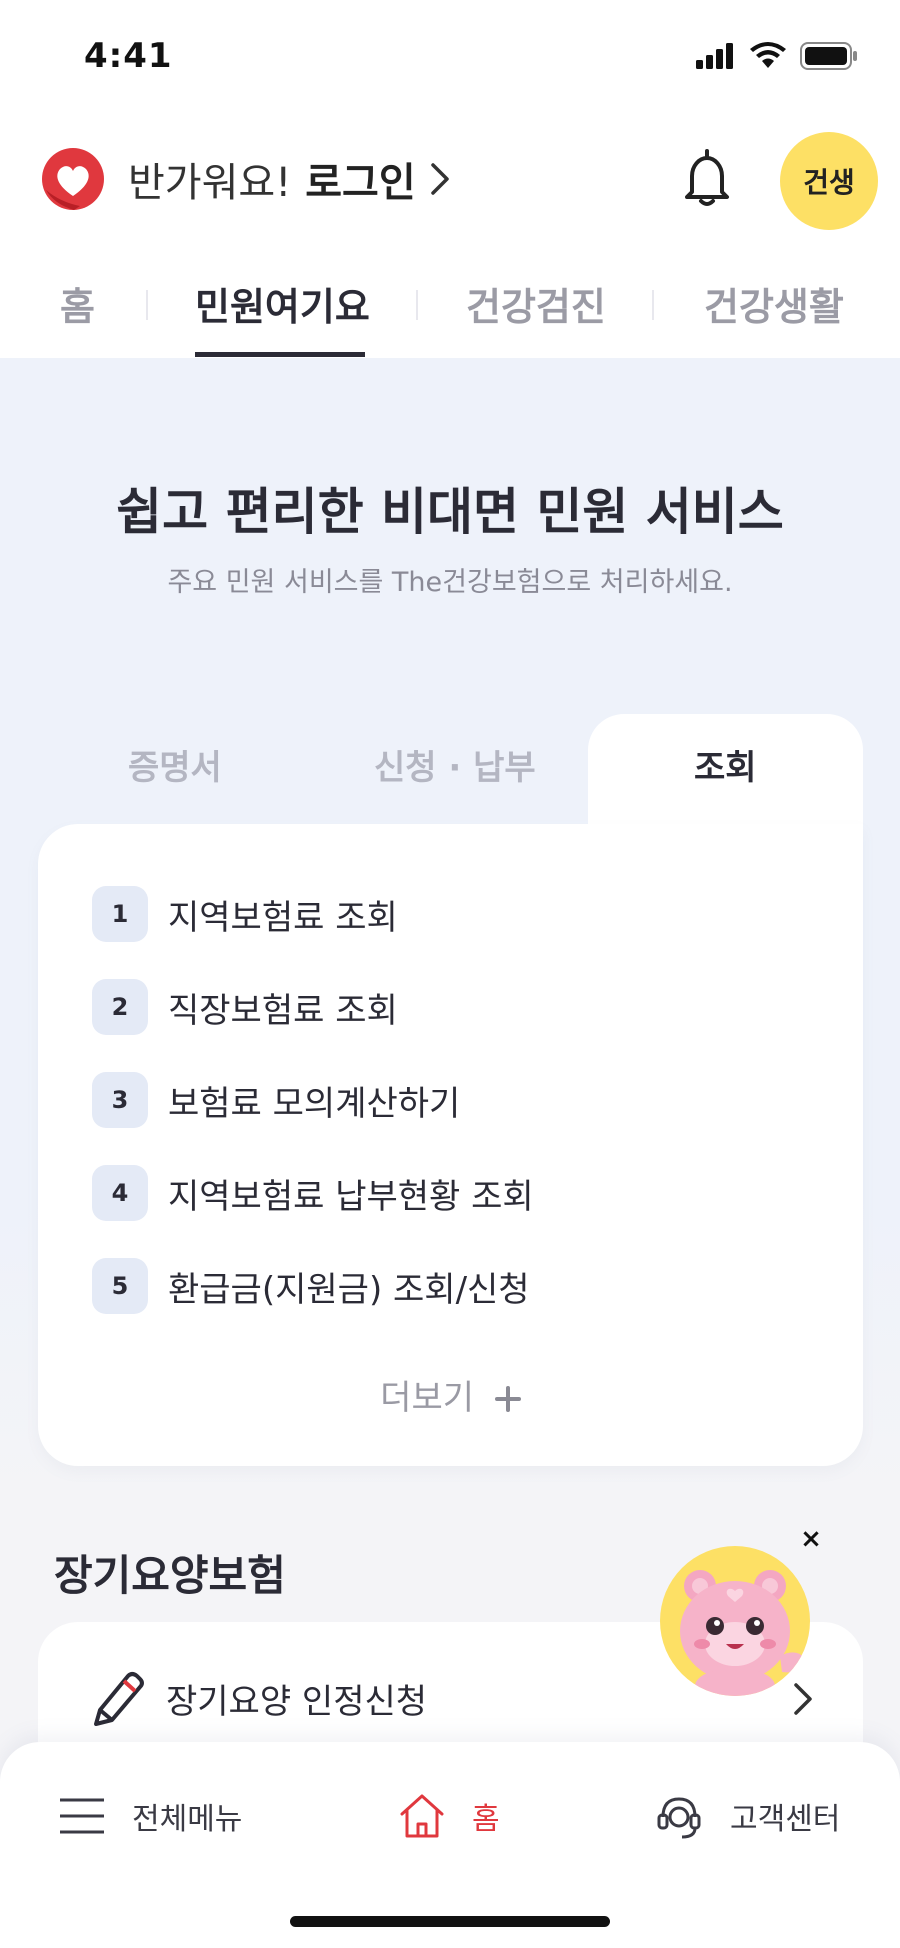 This screenshot has width=900, height=1948. What do you see at coordinates (536, 303) in the screenshot?
I see `tab-health-checkup: 건강검진` at bounding box center [536, 303].